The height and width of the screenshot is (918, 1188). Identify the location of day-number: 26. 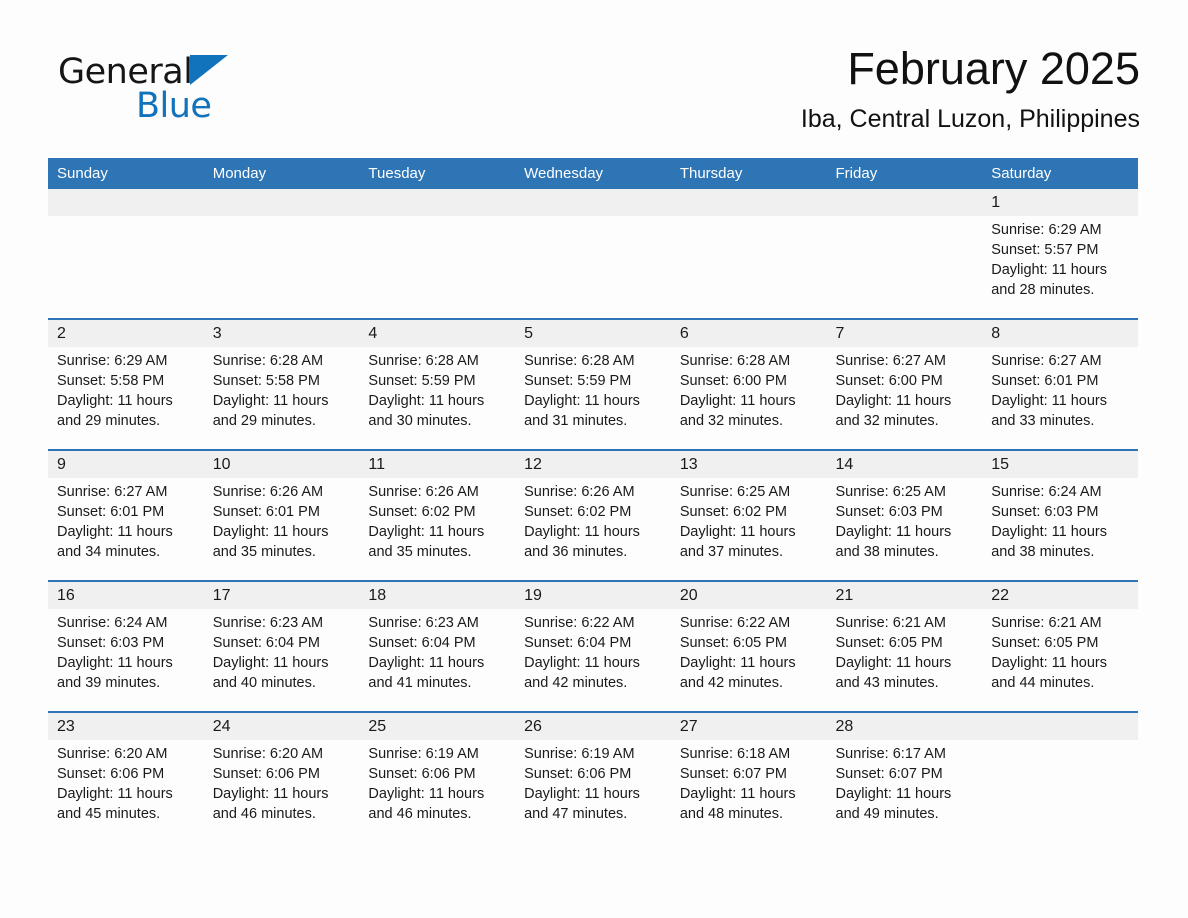
(593, 725).